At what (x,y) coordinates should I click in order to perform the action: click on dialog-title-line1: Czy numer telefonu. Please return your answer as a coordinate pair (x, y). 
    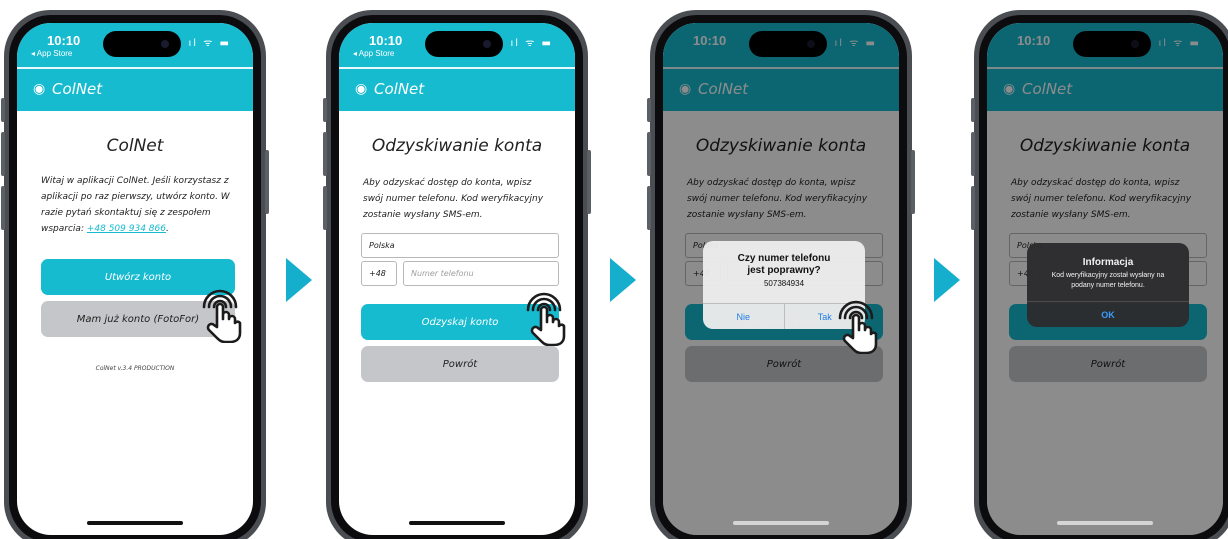
    Looking at the image, I should click on (784, 258).